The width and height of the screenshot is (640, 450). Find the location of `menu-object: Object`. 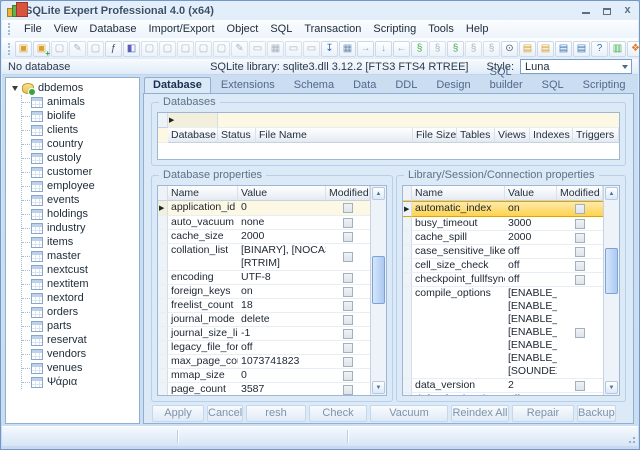

menu-object: Object is located at coordinates (243, 29).